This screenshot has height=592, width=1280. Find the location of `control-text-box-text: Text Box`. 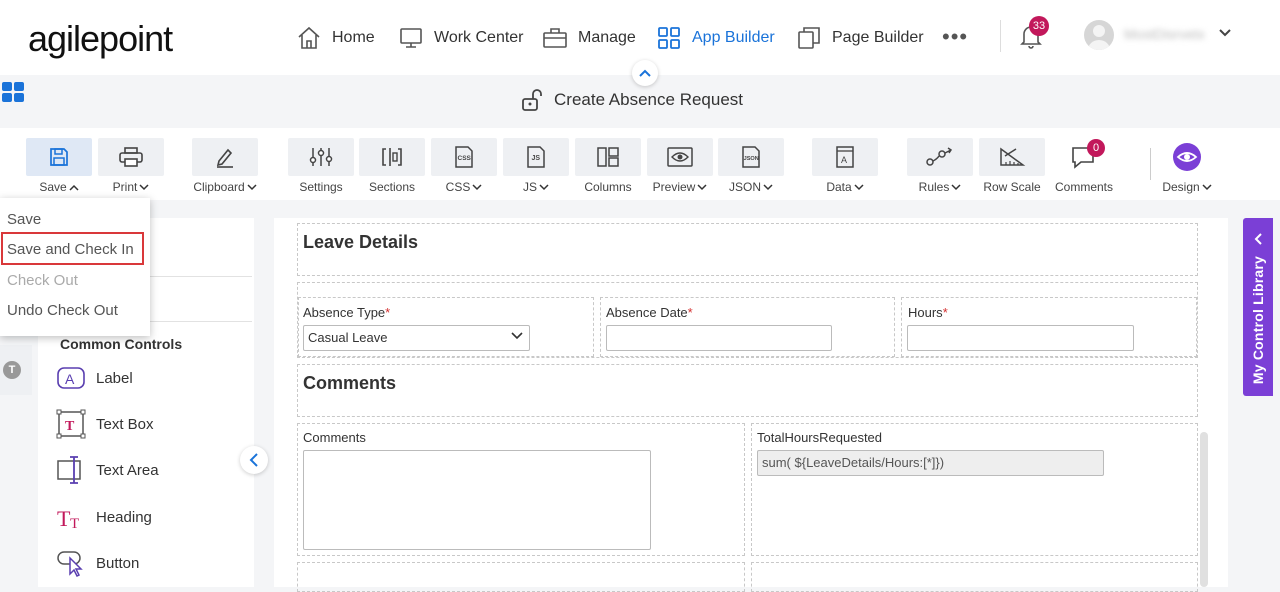

control-text-box-text: Text Box is located at coordinates (125, 424).